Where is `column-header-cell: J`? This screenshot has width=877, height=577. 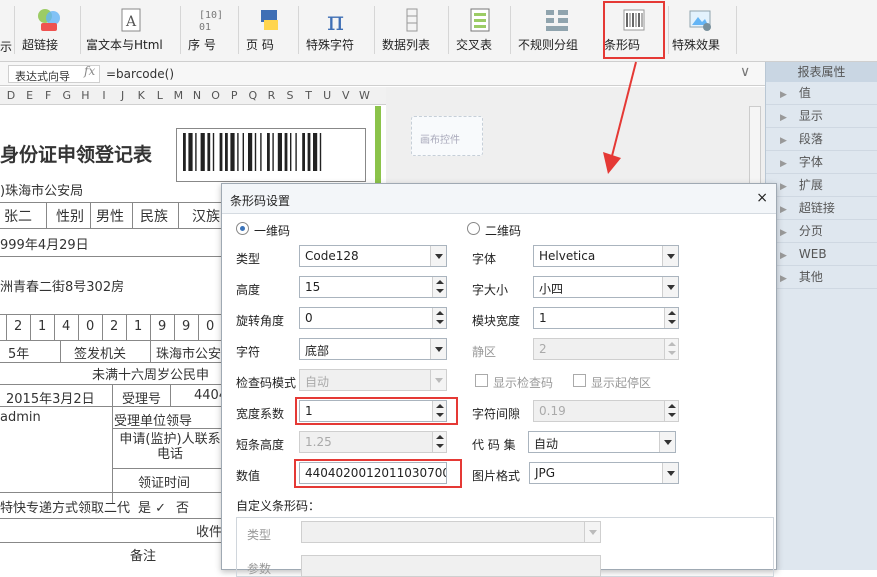
column-header-cell: J is located at coordinates (123, 95).